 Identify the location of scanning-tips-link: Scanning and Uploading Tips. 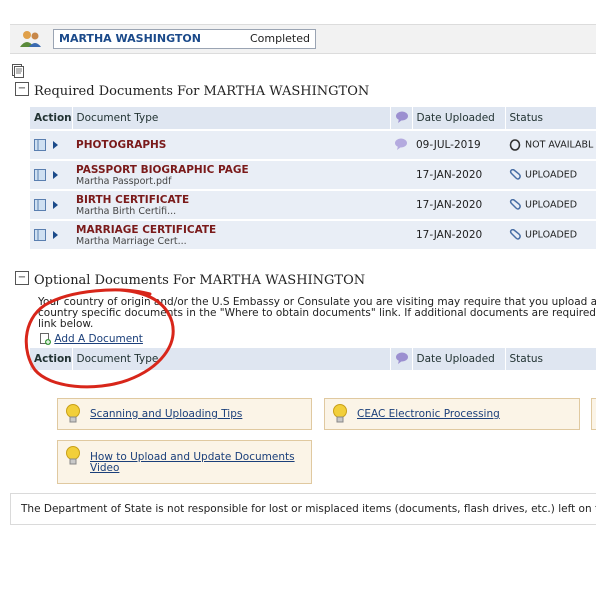
(166, 414).